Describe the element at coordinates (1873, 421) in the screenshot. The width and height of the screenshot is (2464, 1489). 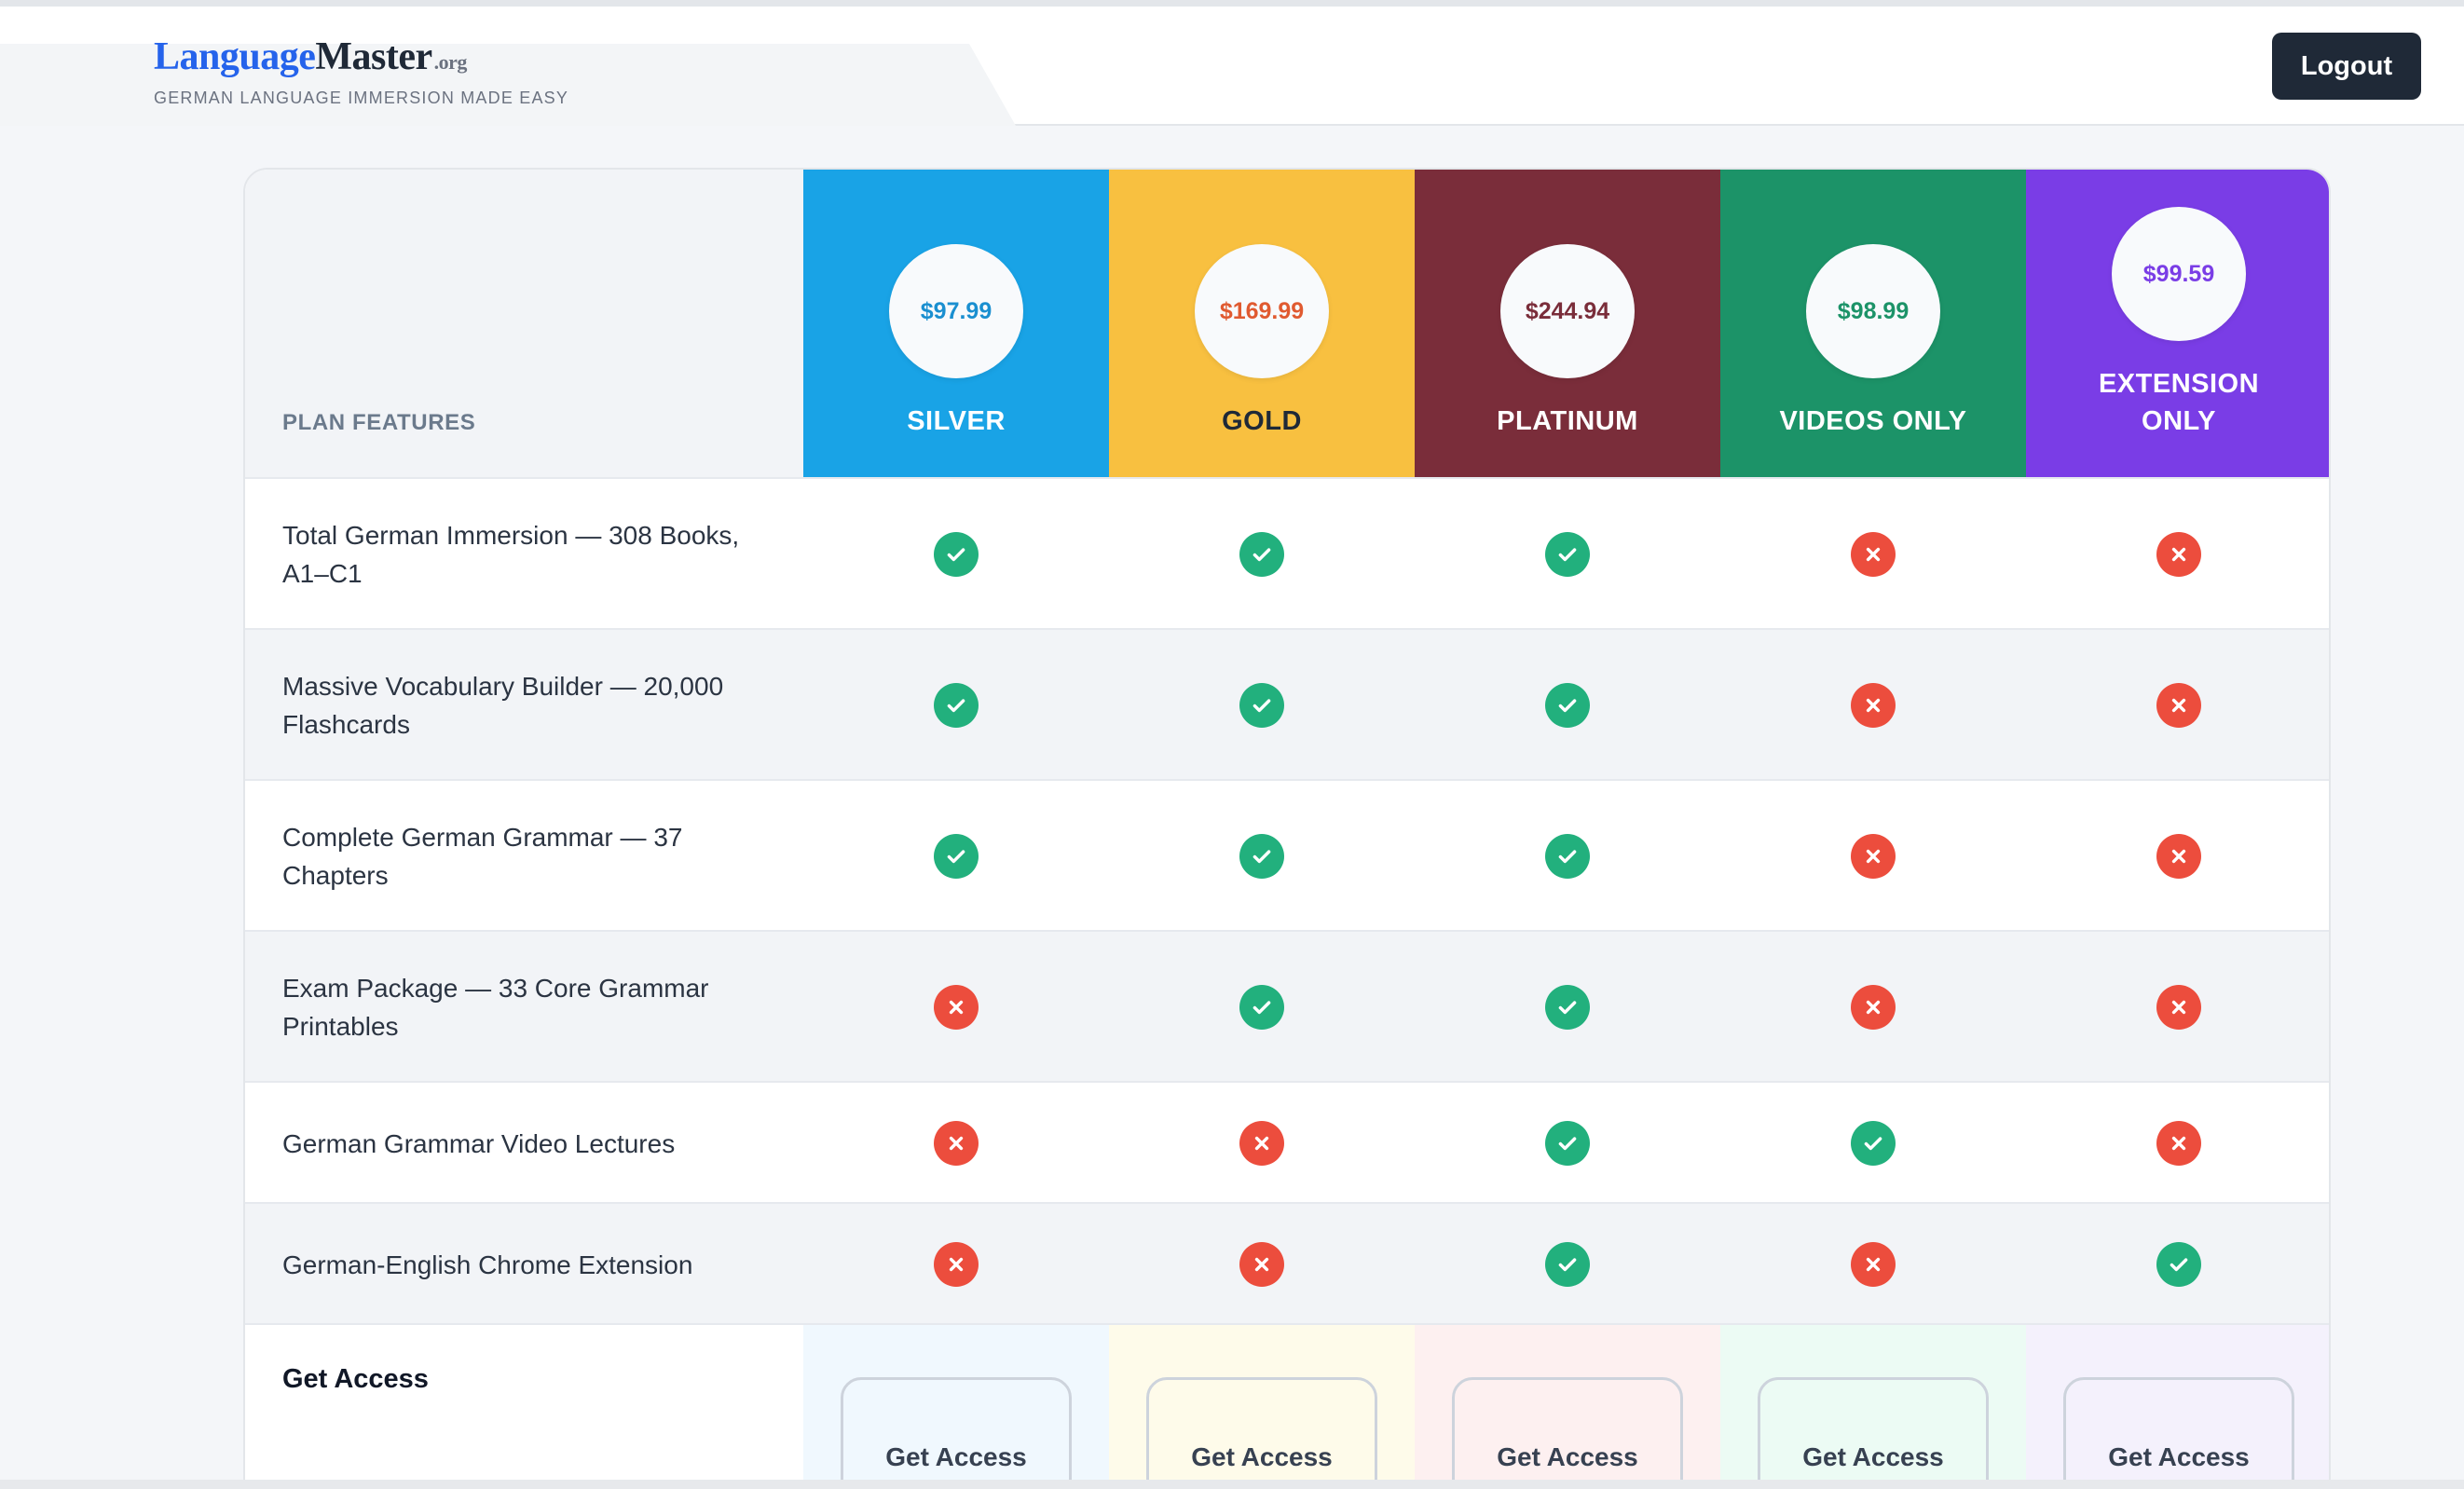
I see `plan-name: VIDEOS ONLY` at that location.